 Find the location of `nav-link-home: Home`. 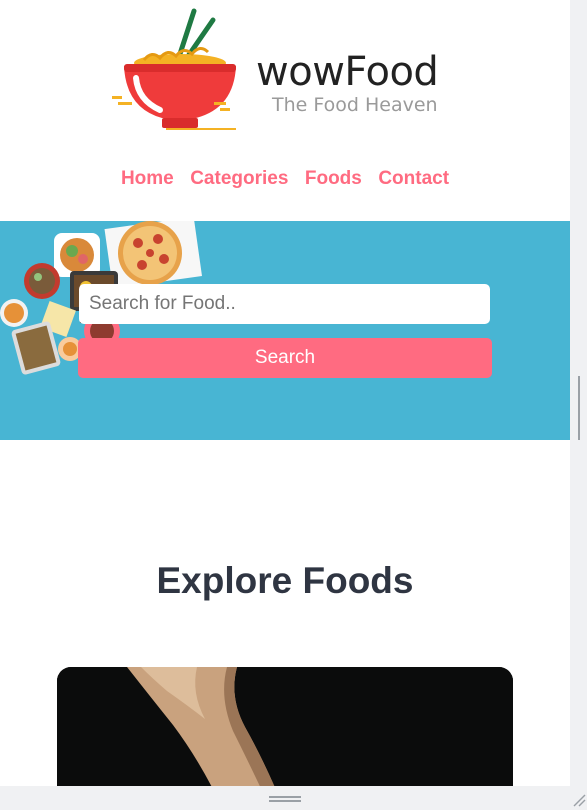

nav-link-home: Home is located at coordinates (147, 178).